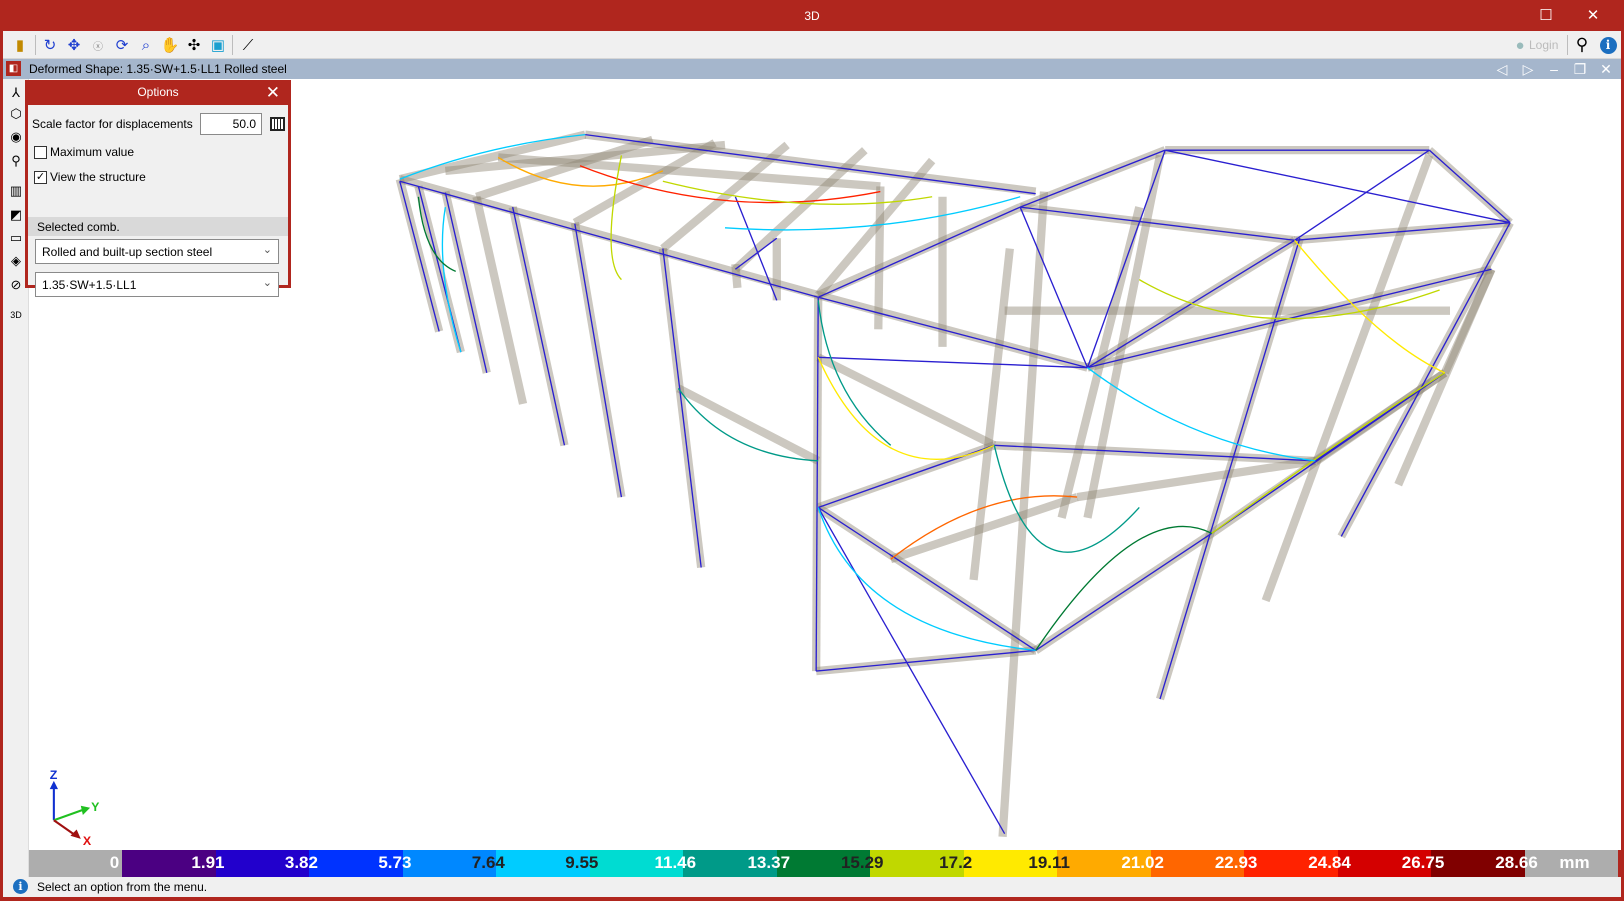 This screenshot has width=1624, height=901. I want to click on selected-comb-label: Selected comb., so click(158, 226).